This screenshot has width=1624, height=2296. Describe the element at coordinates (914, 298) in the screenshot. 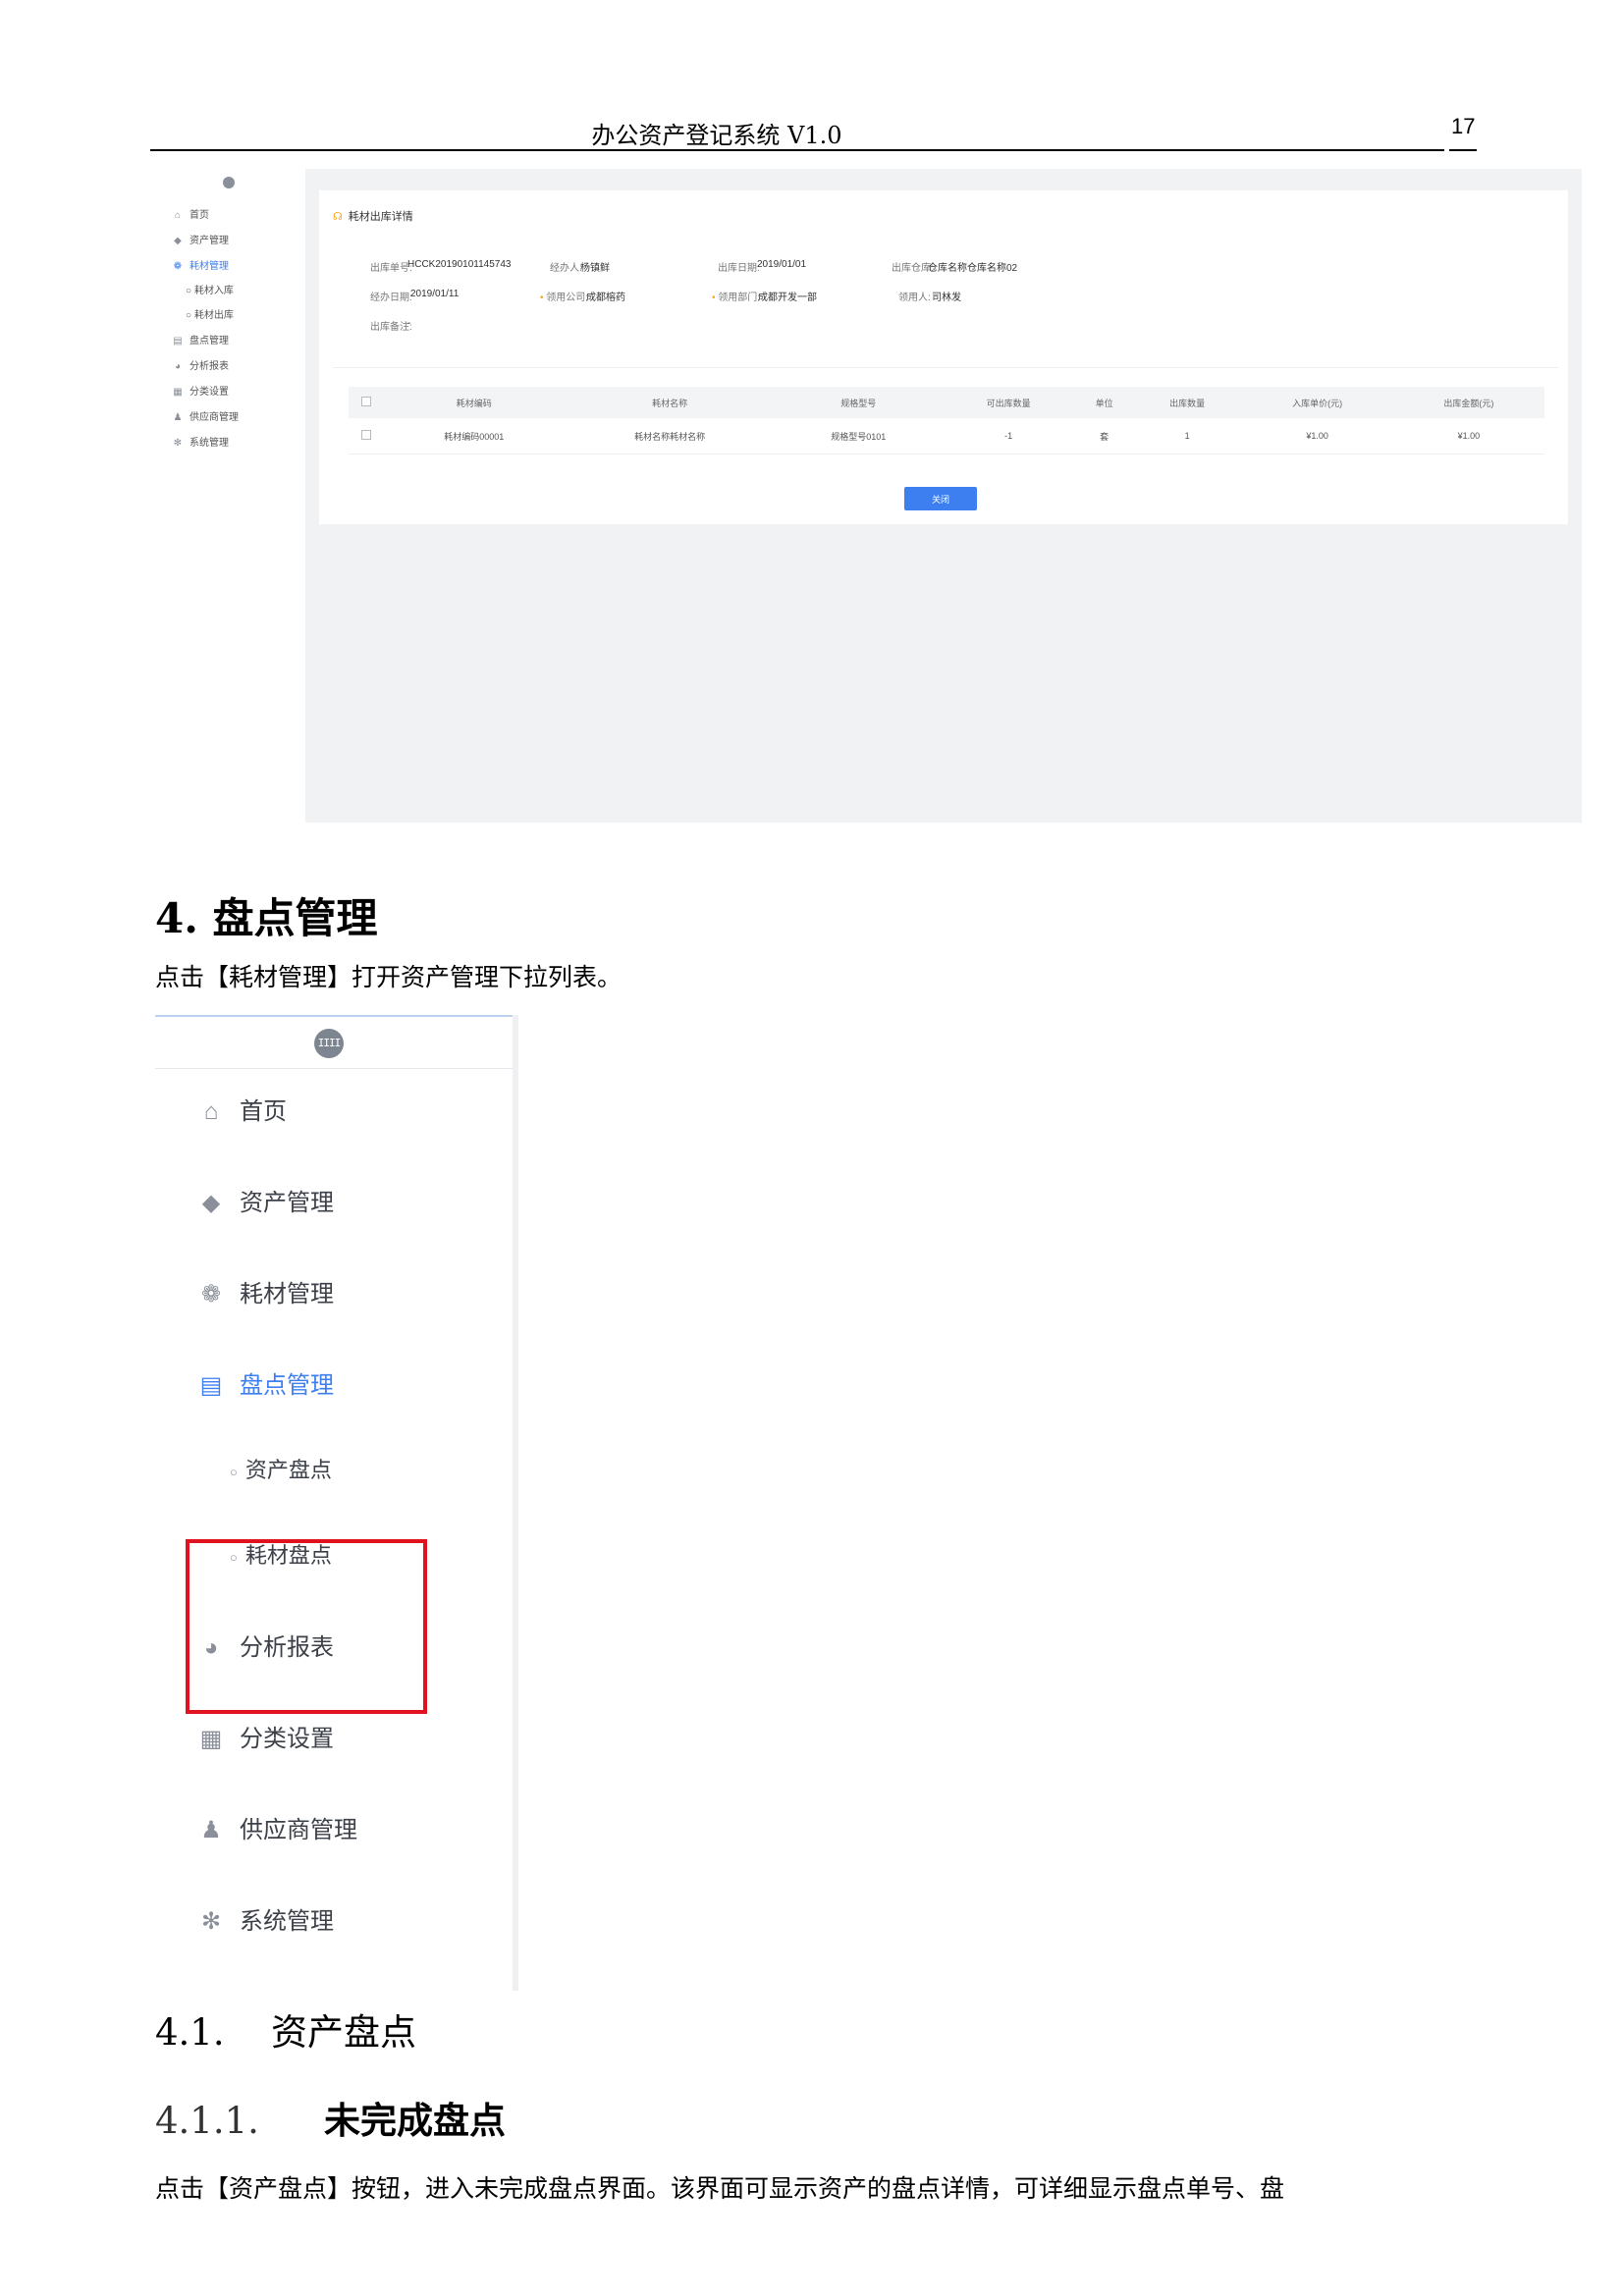

I see `recipient-label: 领用人:` at that location.